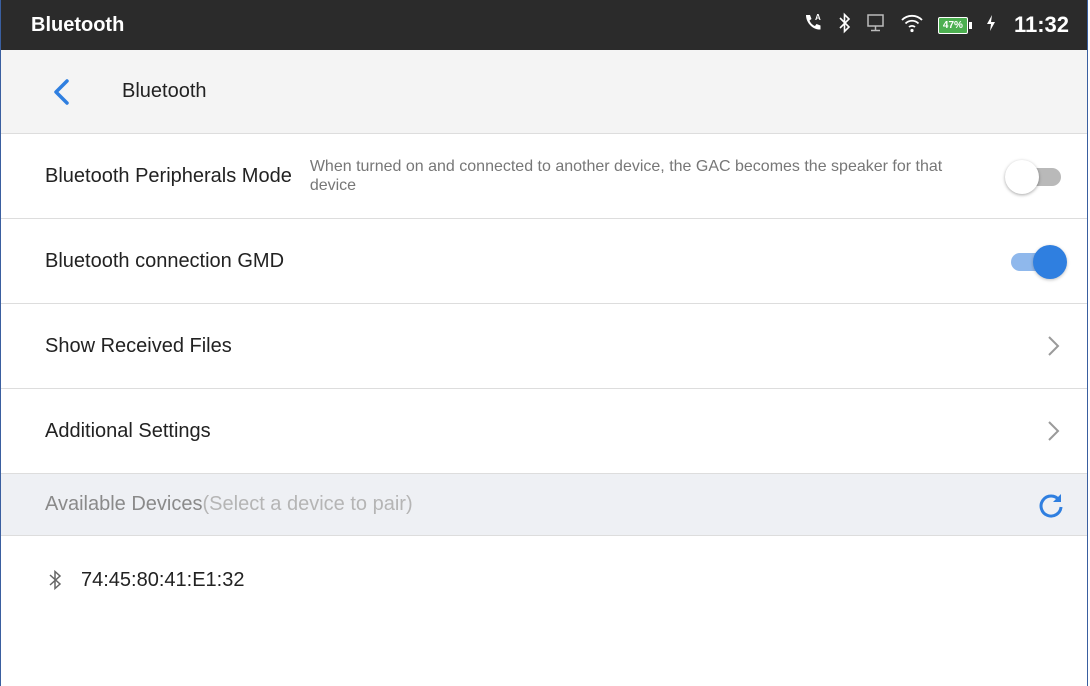 Image resolution: width=1090 pixels, height=686 pixels. What do you see at coordinates (1035, 176) in the screenshot?
I see `peripherals-mode-toggle` at bounding box center [1035, 176].